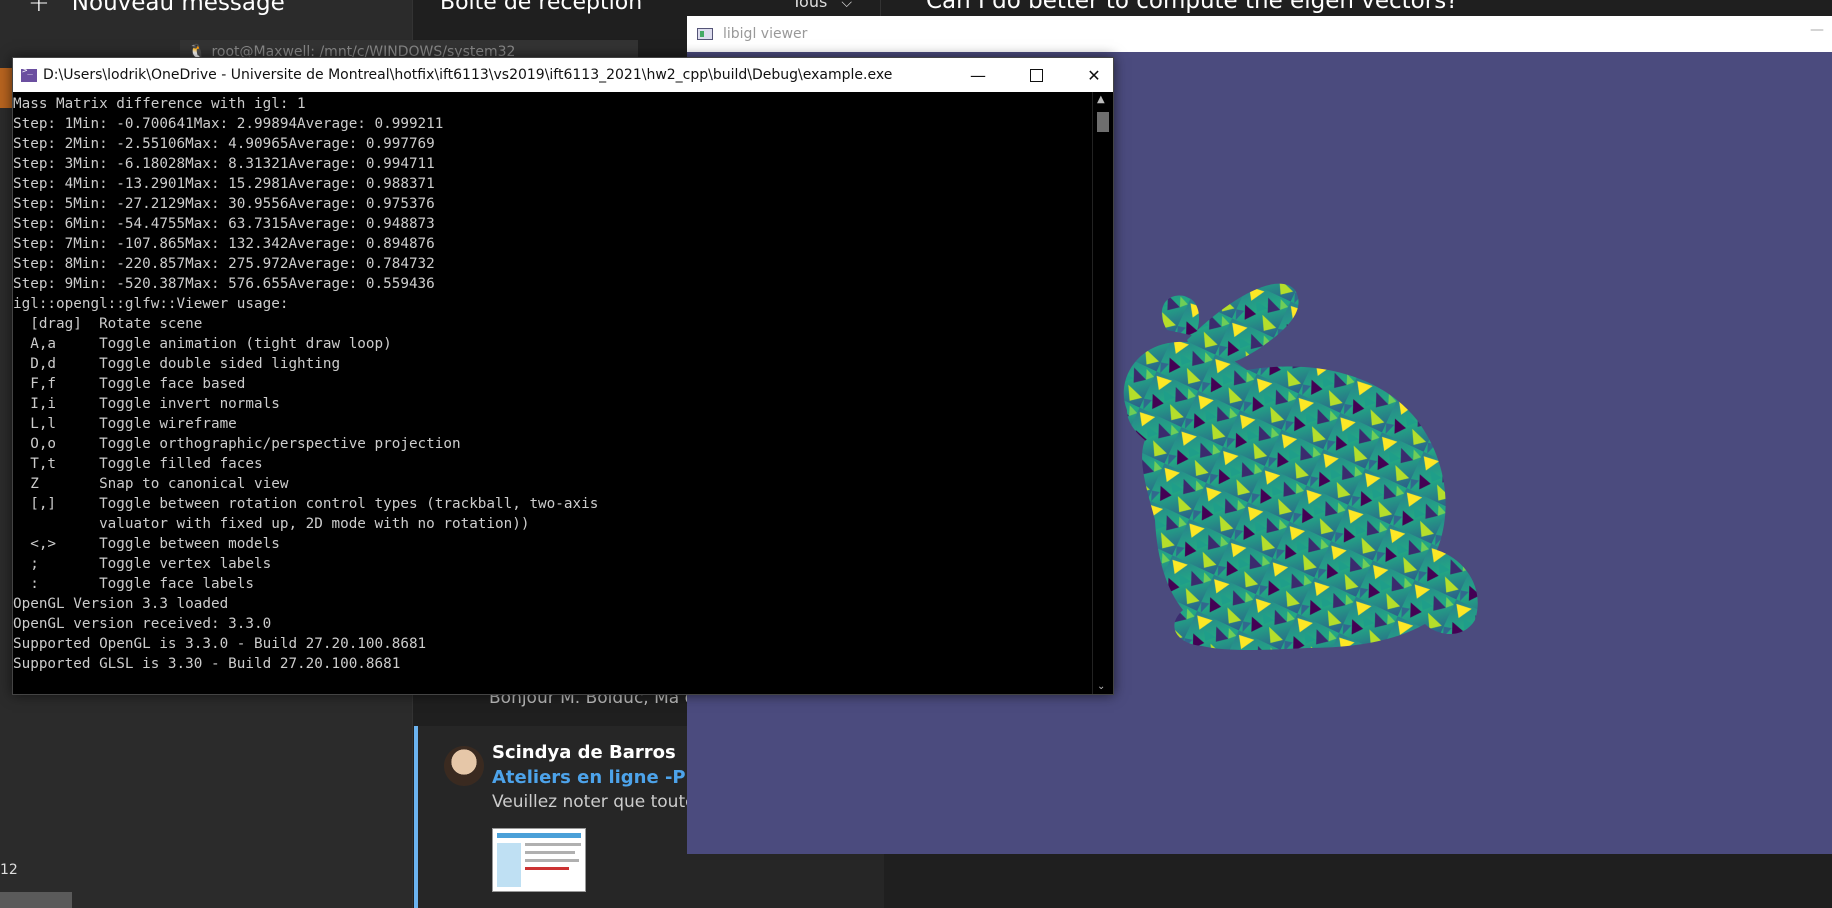 This screenshot has height=908, width=1832. I want to click on new-message-button: + Nouveau message, so click(156, 9).